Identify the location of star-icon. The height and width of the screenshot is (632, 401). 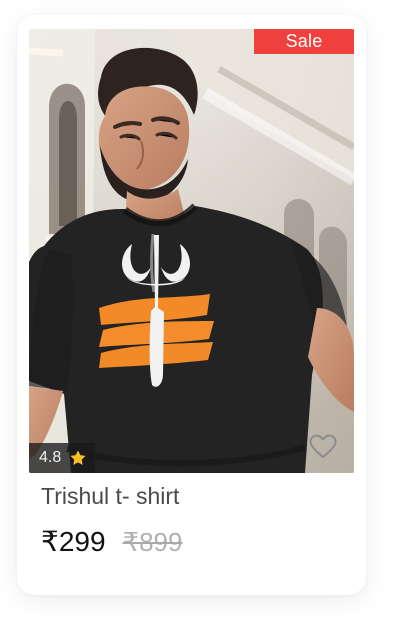
(78, 457).